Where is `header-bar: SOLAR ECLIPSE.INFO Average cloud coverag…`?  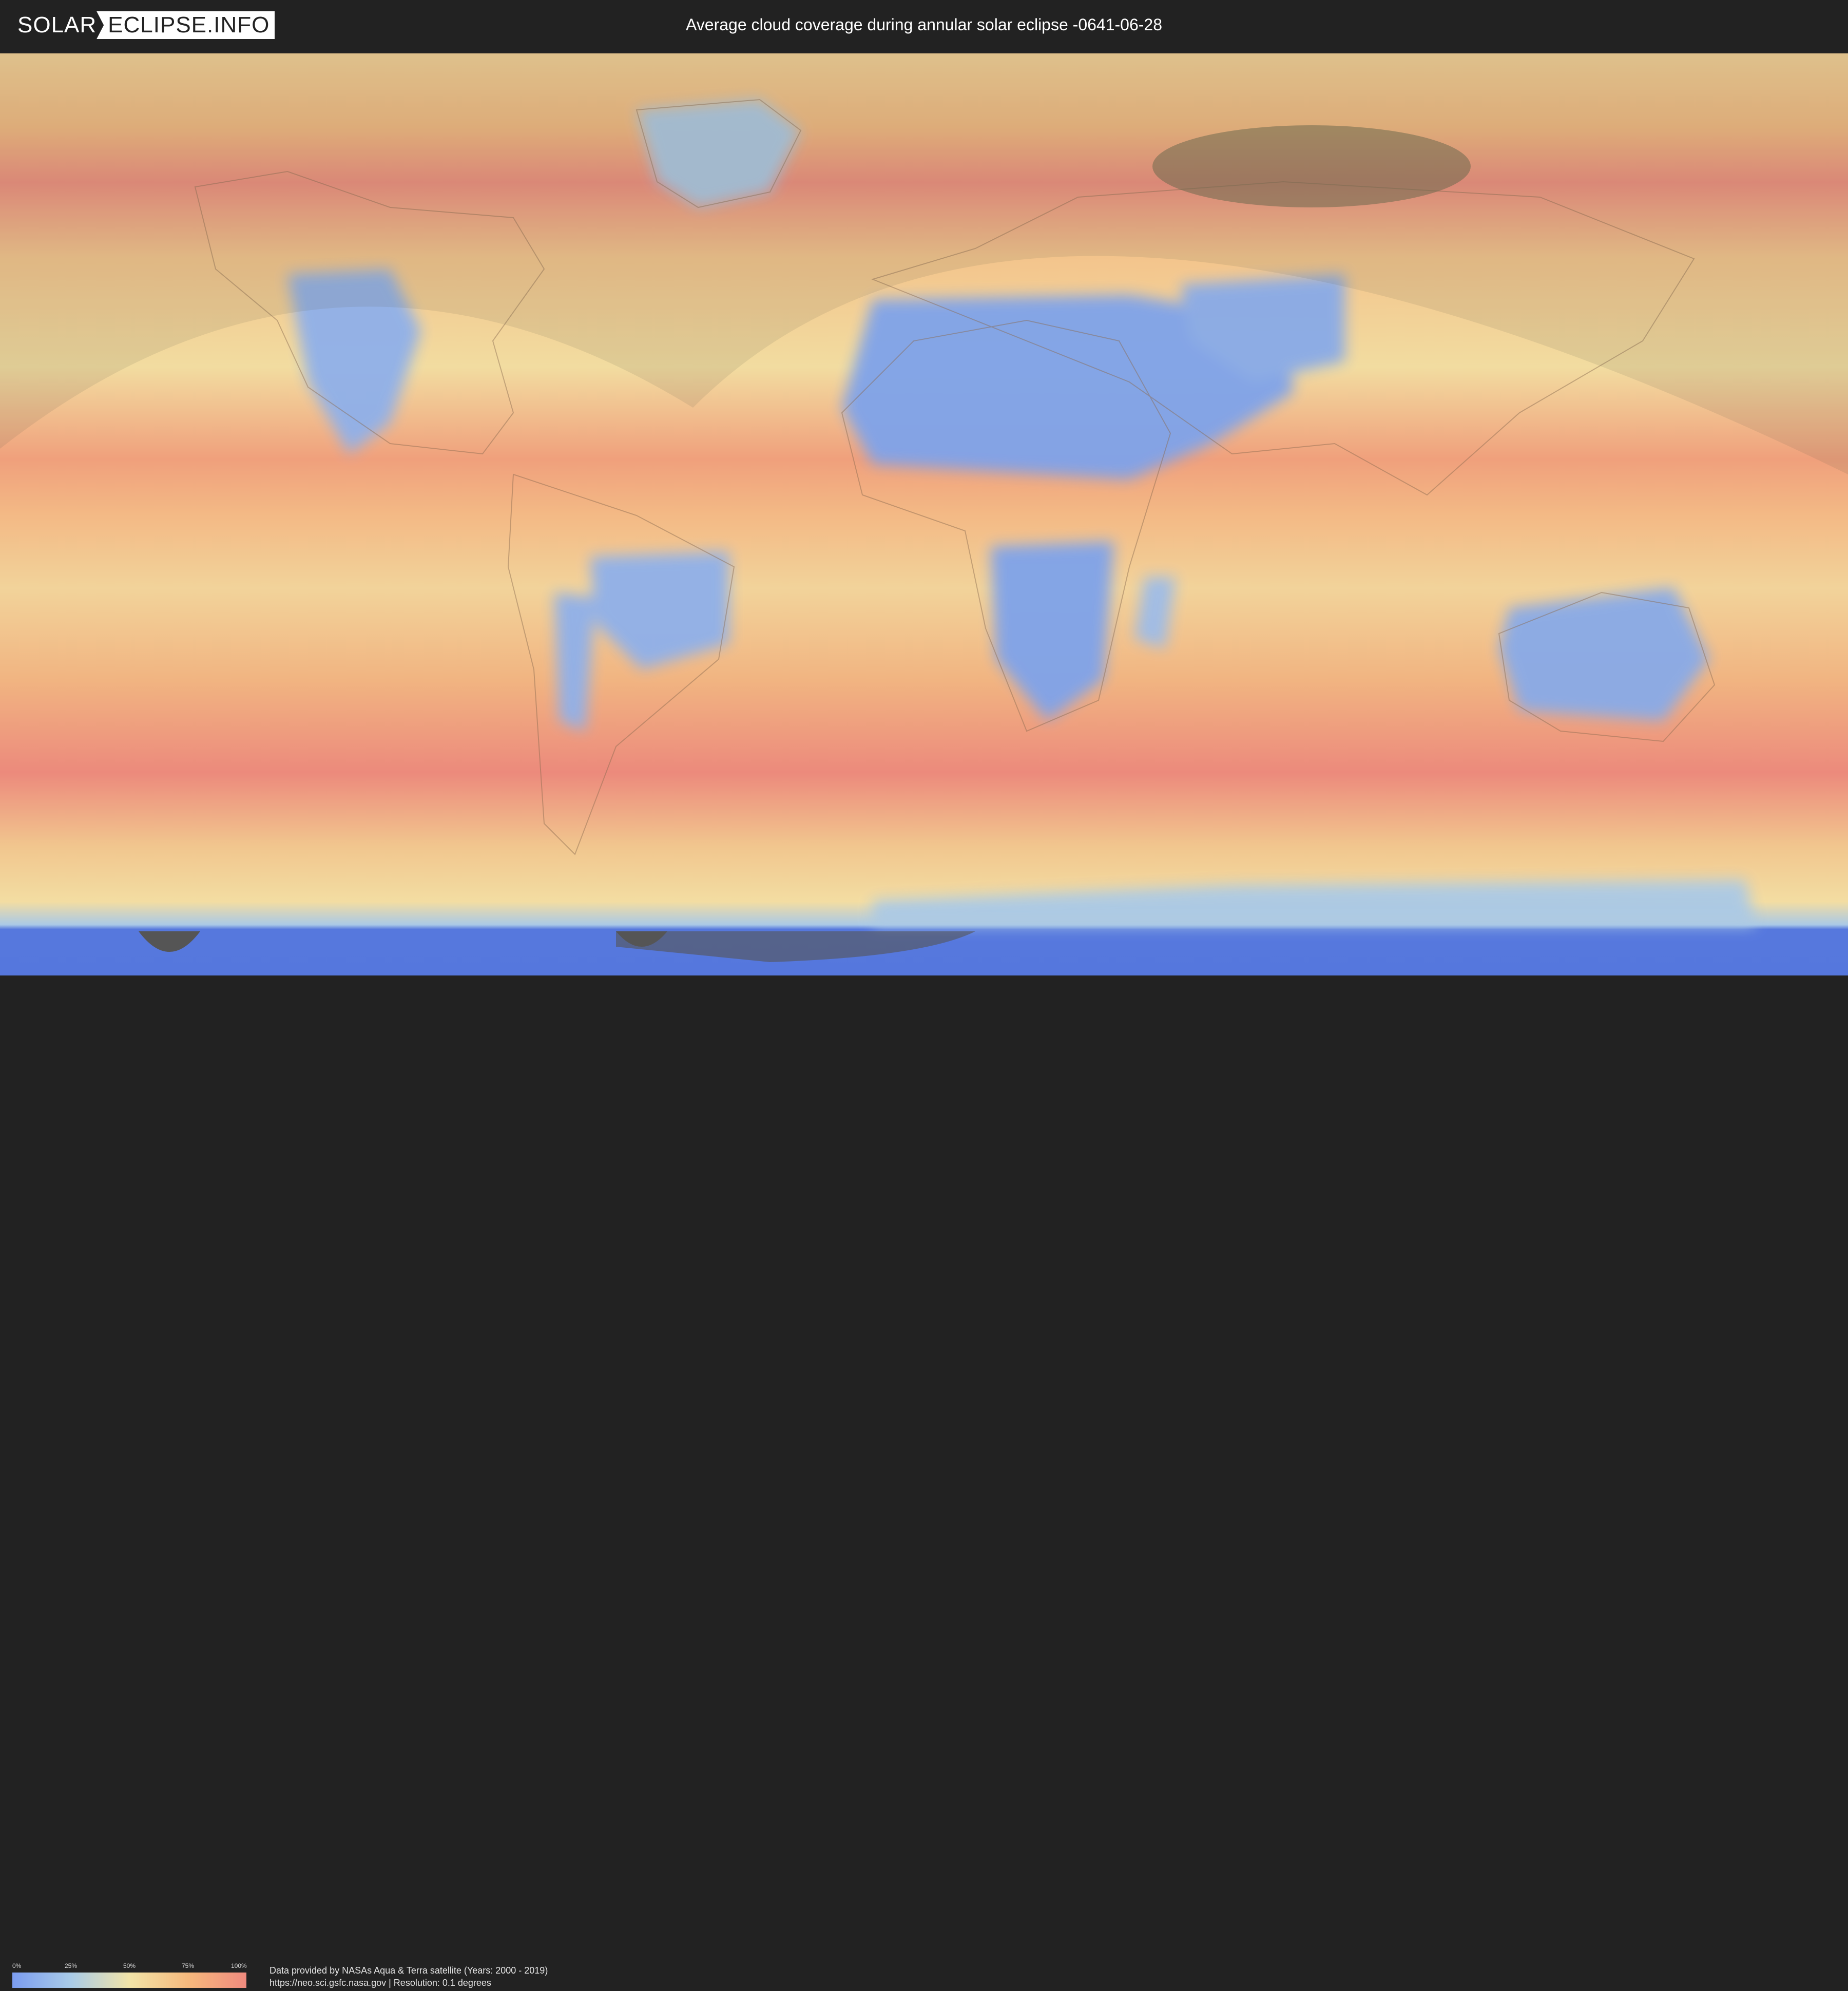 header-bar: SOLAR ECLIPSE.INFO Average cloud coverag… is located at coordinates (924, 26).